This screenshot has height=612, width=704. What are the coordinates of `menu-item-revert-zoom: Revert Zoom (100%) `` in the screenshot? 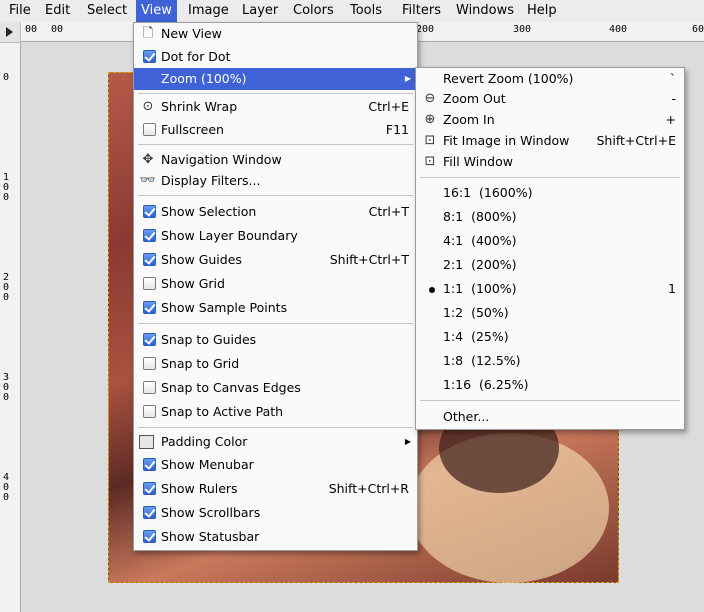 It's located at (550, 79).